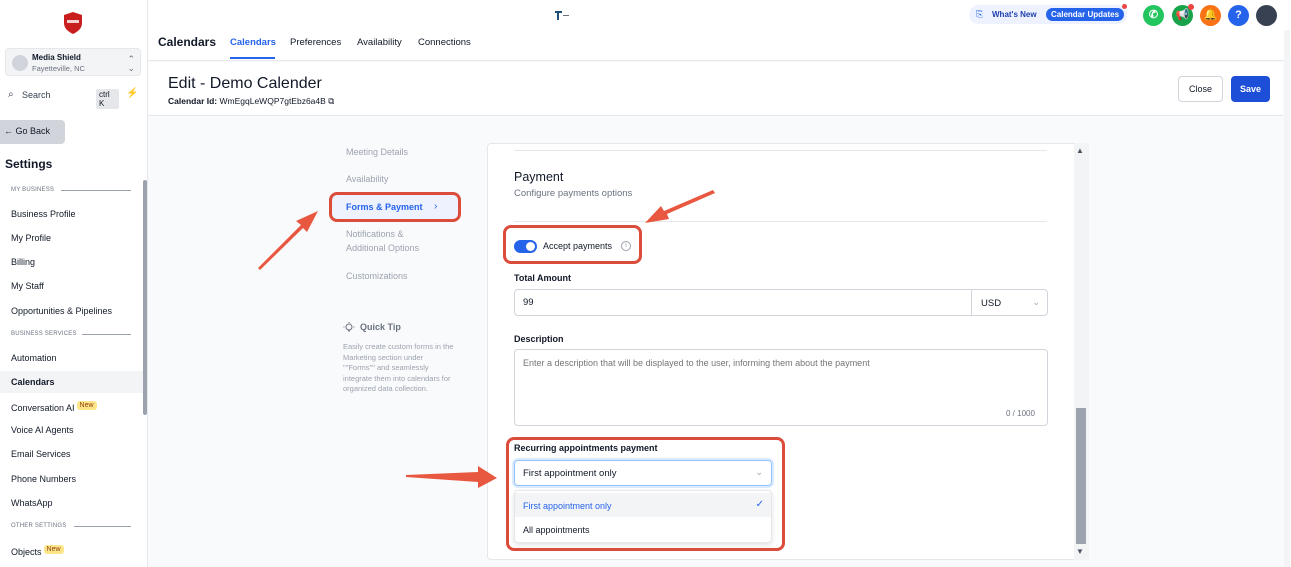 The width and height of the screenshot is (1291, 567). I want to click on announcement-icon: ⎘, so click(980, 14).